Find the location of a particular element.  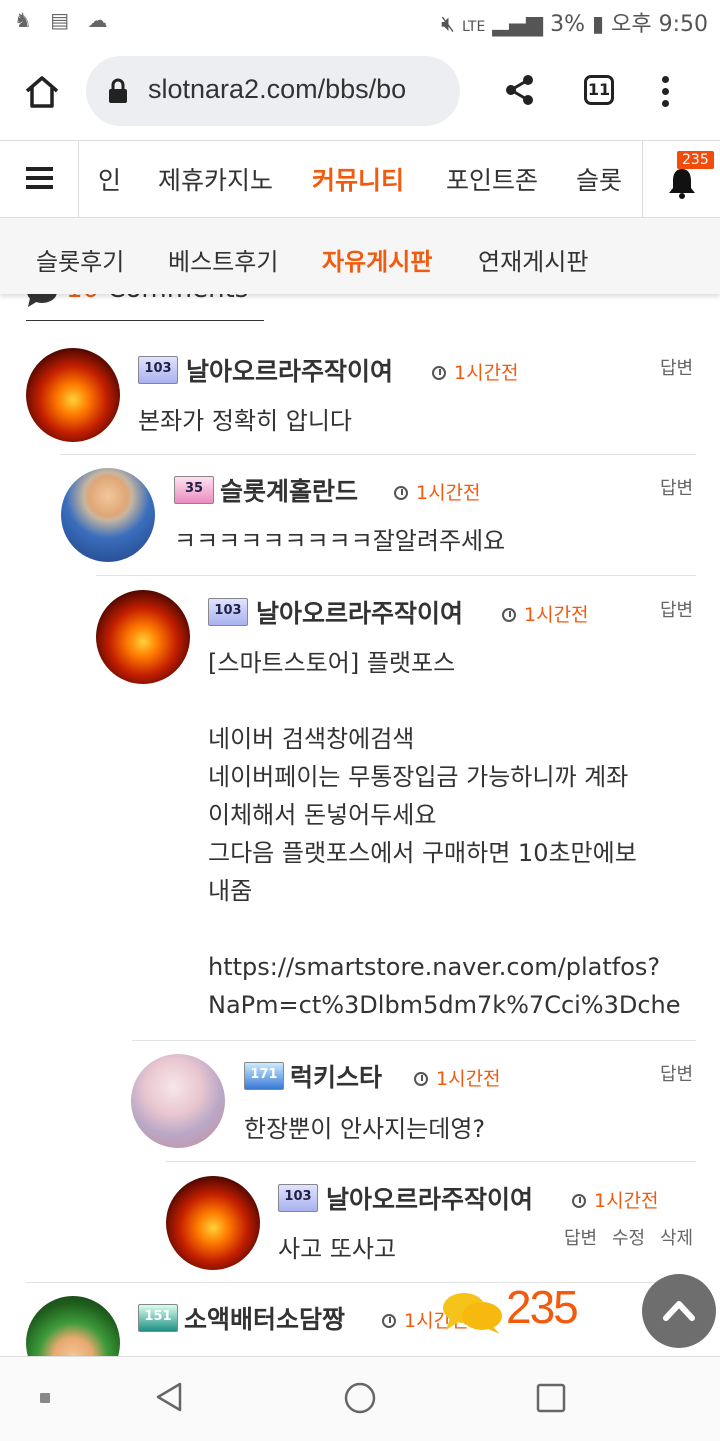

home-nav-icon is located at coordinates (360, 1398).